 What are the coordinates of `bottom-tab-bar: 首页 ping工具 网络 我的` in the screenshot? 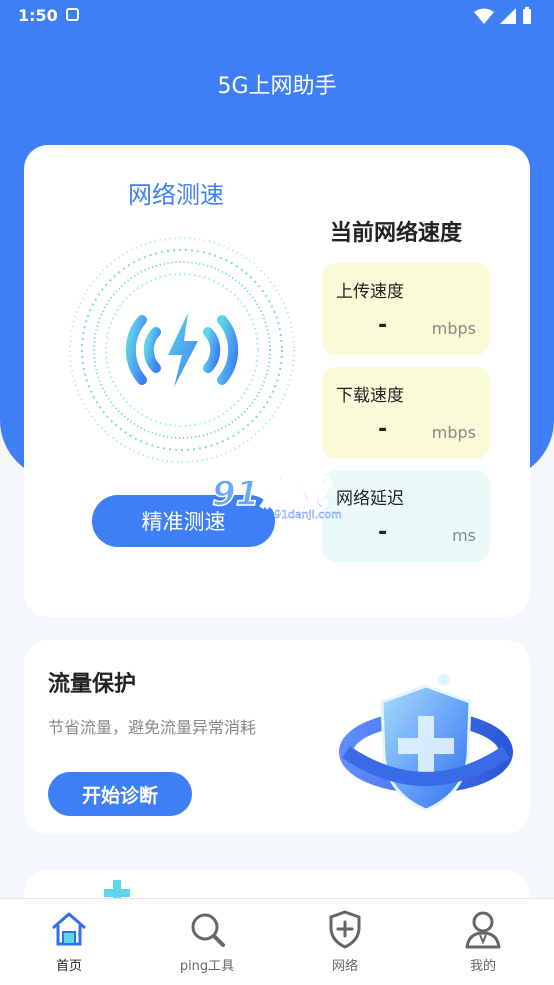 It's located at (277, 941).